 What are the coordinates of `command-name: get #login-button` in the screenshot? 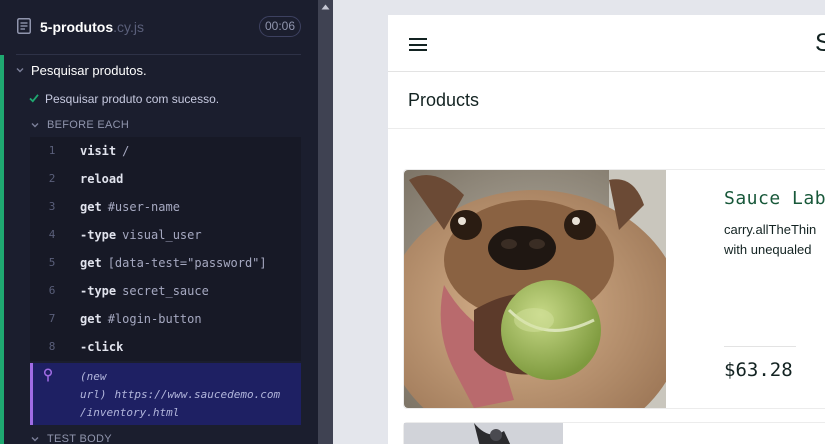 It's located at (141, 319).